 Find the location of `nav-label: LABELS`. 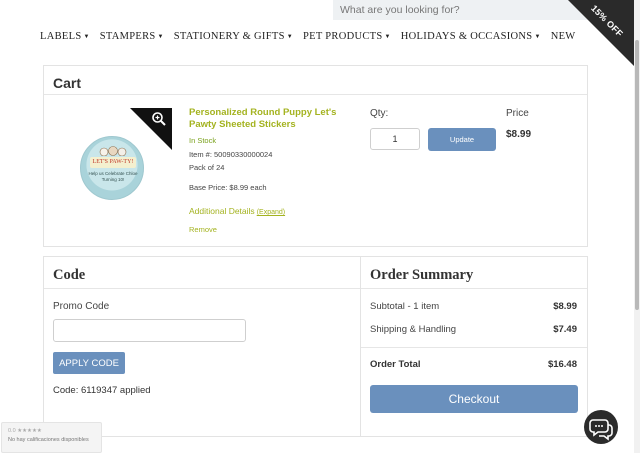

nav-label: LABELS is located at coordinates (61, 36).